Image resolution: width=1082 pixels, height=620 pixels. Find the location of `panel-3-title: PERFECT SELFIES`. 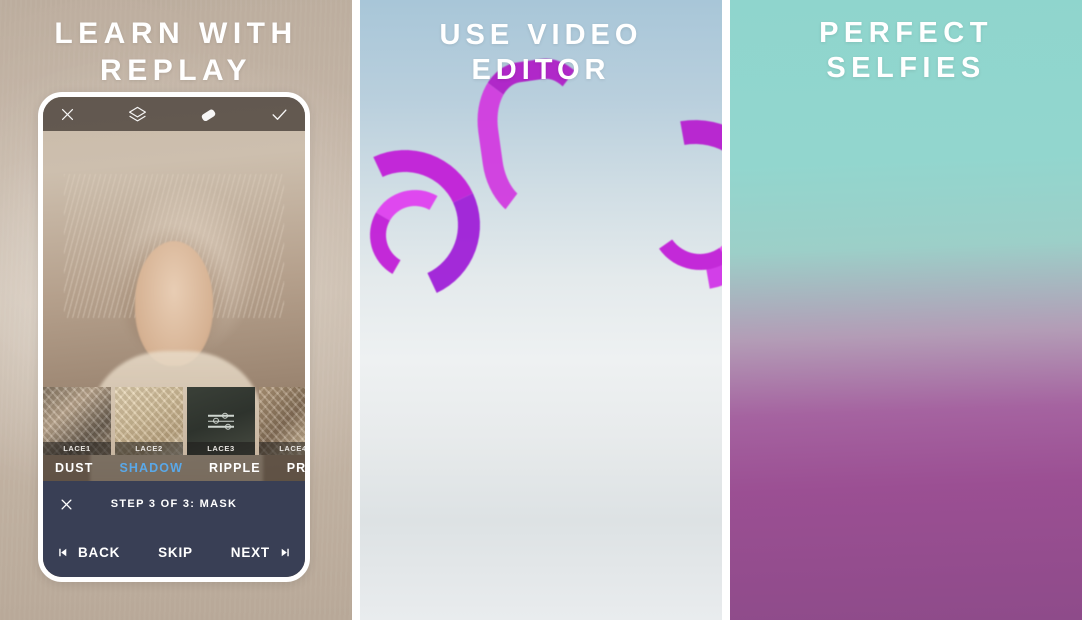

panel-3-title: PERFECT SELFIES is located at coordinates (906, 51).